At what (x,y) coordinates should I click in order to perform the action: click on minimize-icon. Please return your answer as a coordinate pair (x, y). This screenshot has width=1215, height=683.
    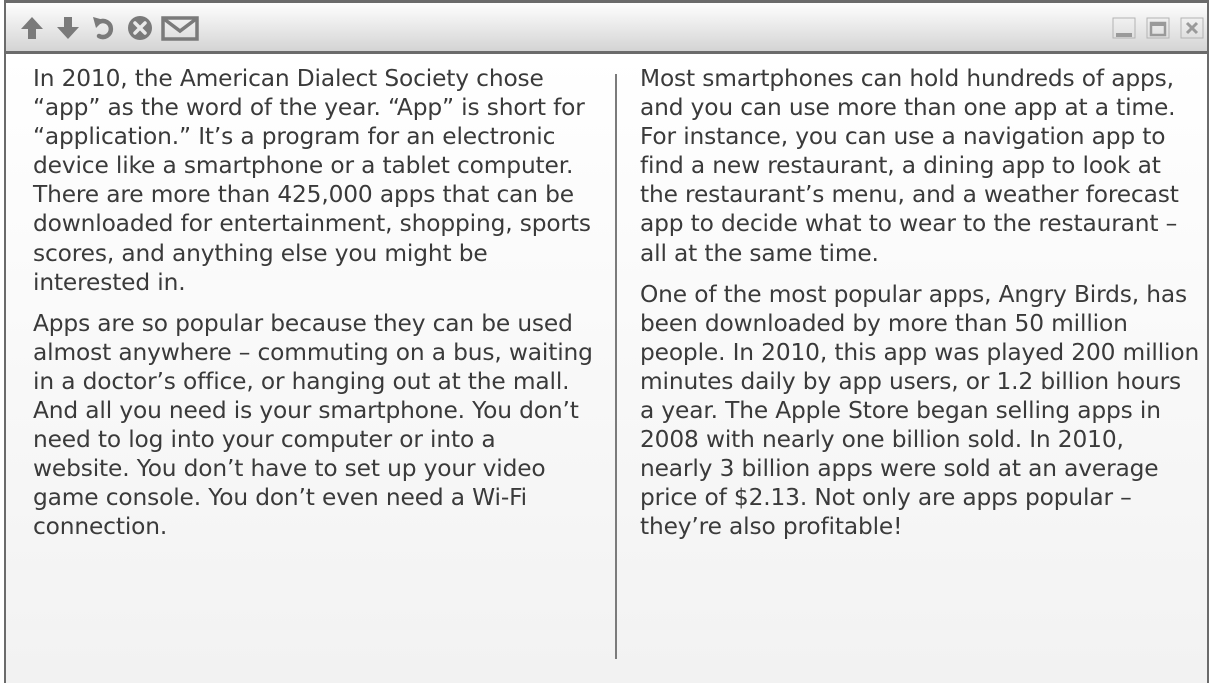
    Looking at the image, I should click on (1125, 28).